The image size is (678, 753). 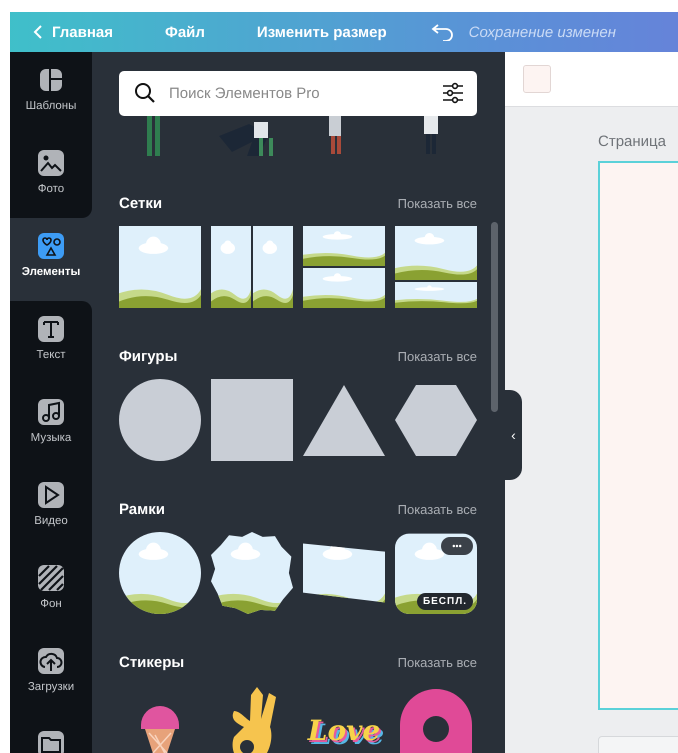 What do you see at coordinates (51, 578) in the screenshot?
I see `stripes-icon` at bounding box center [51, 578].